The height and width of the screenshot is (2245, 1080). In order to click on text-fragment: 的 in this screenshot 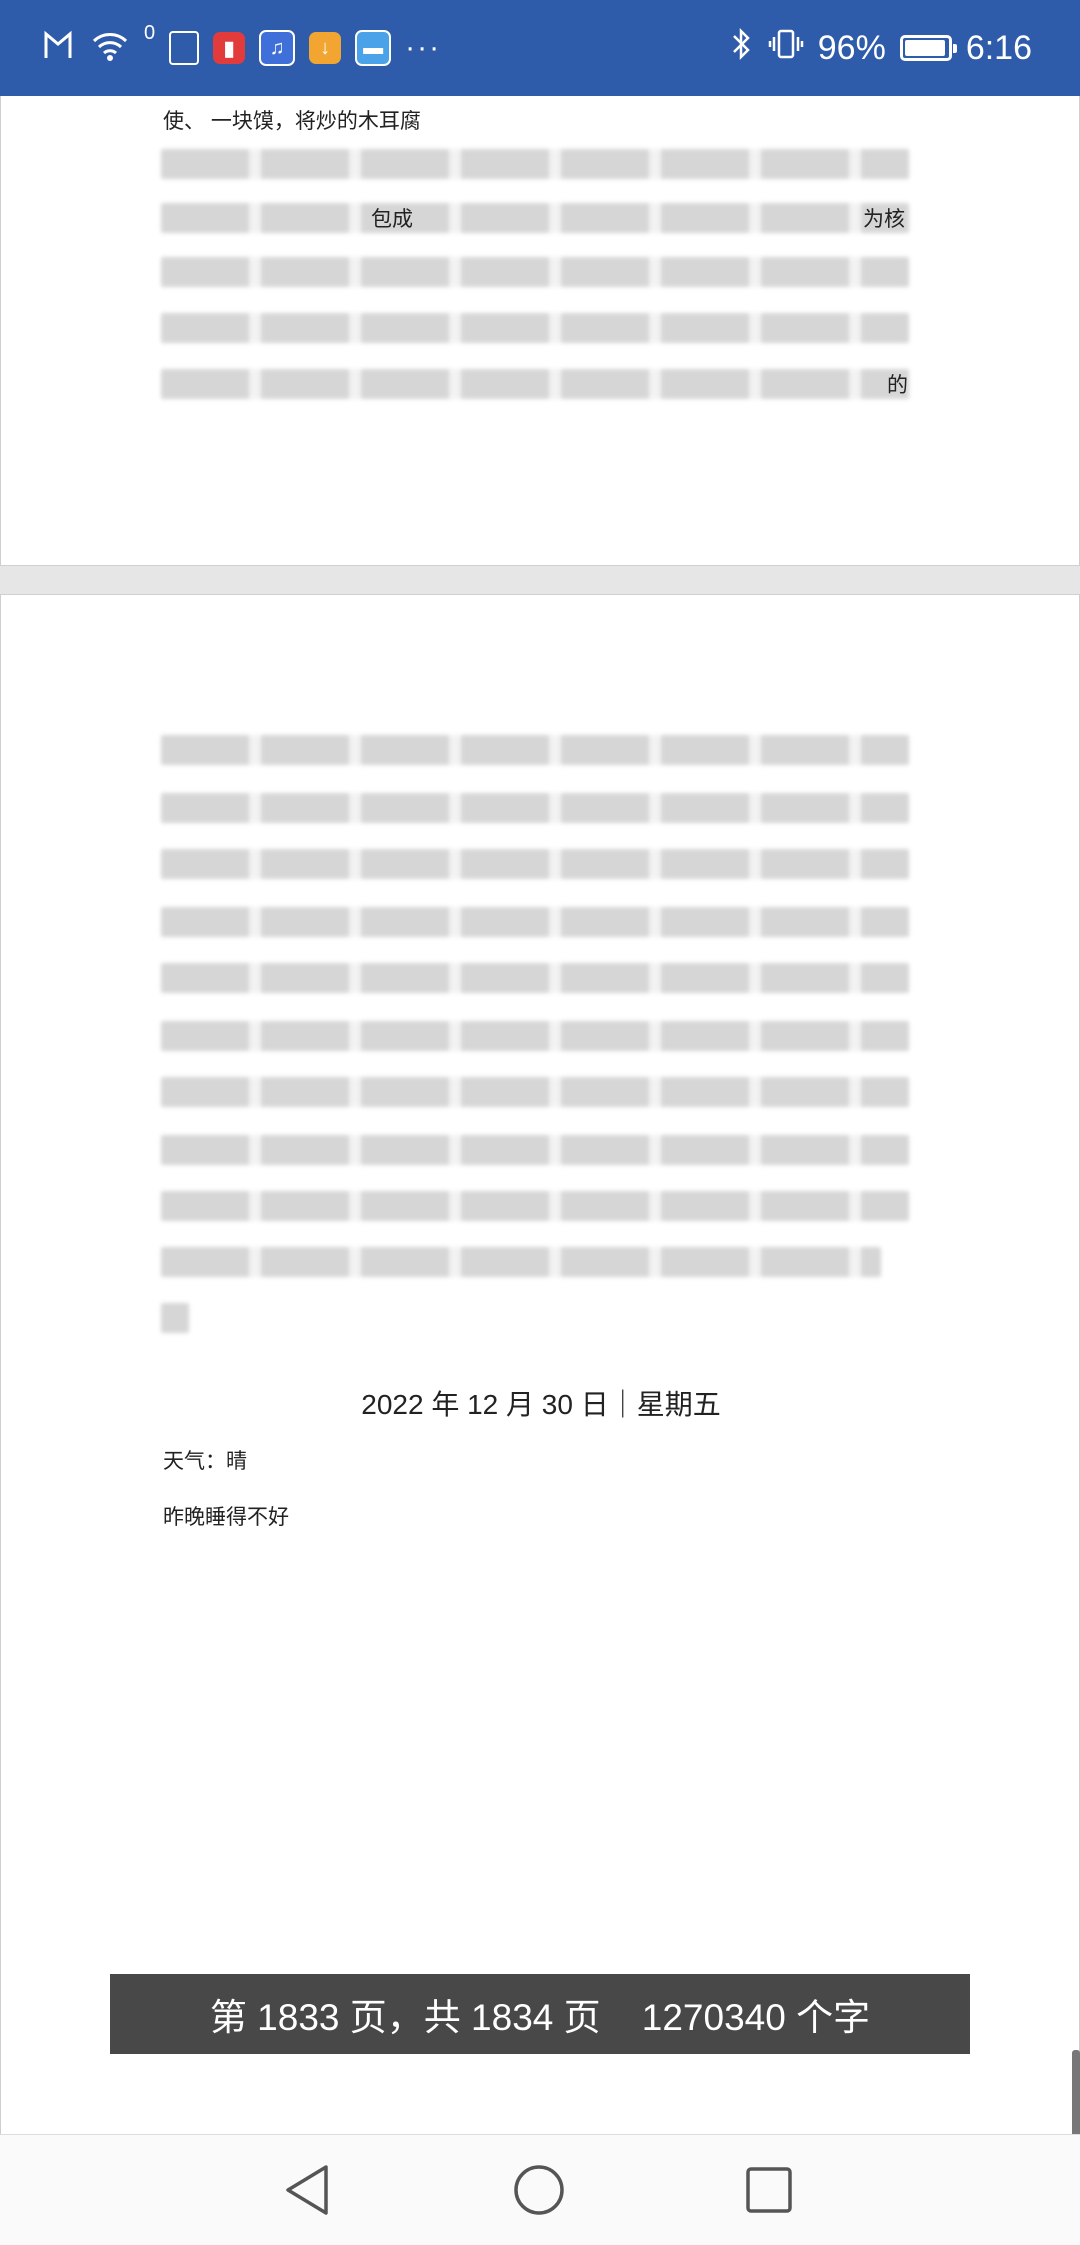, I will do `click(897, 385)`.